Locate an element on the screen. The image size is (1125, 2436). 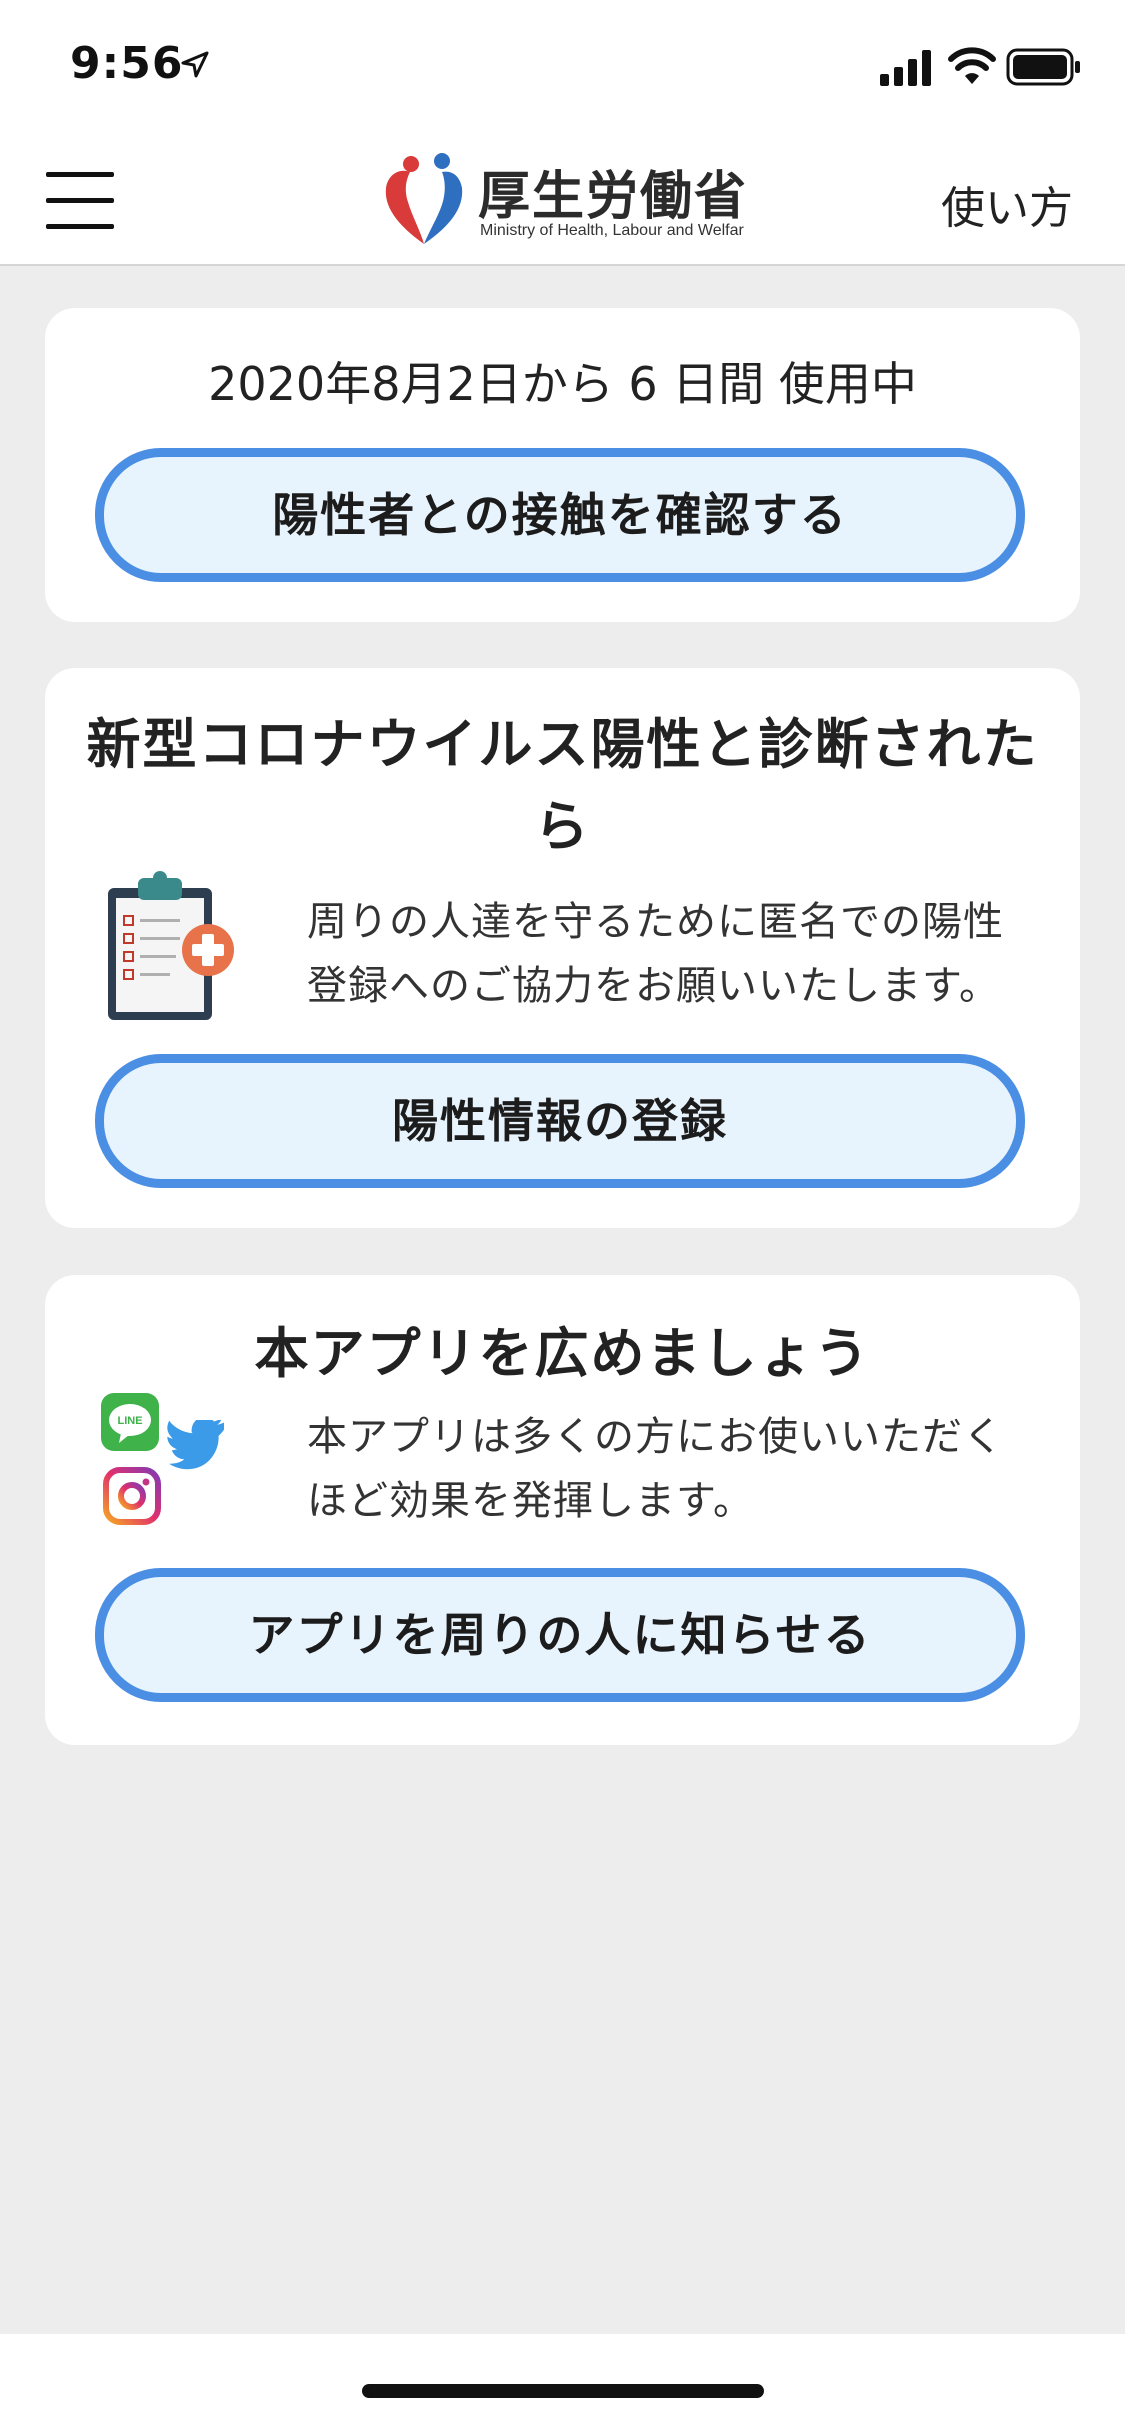
positive-card-description: 周りの人達を守るために匿名での陽性登録へのご協力をお願いいたします。 is located at coordinates (655, 954).